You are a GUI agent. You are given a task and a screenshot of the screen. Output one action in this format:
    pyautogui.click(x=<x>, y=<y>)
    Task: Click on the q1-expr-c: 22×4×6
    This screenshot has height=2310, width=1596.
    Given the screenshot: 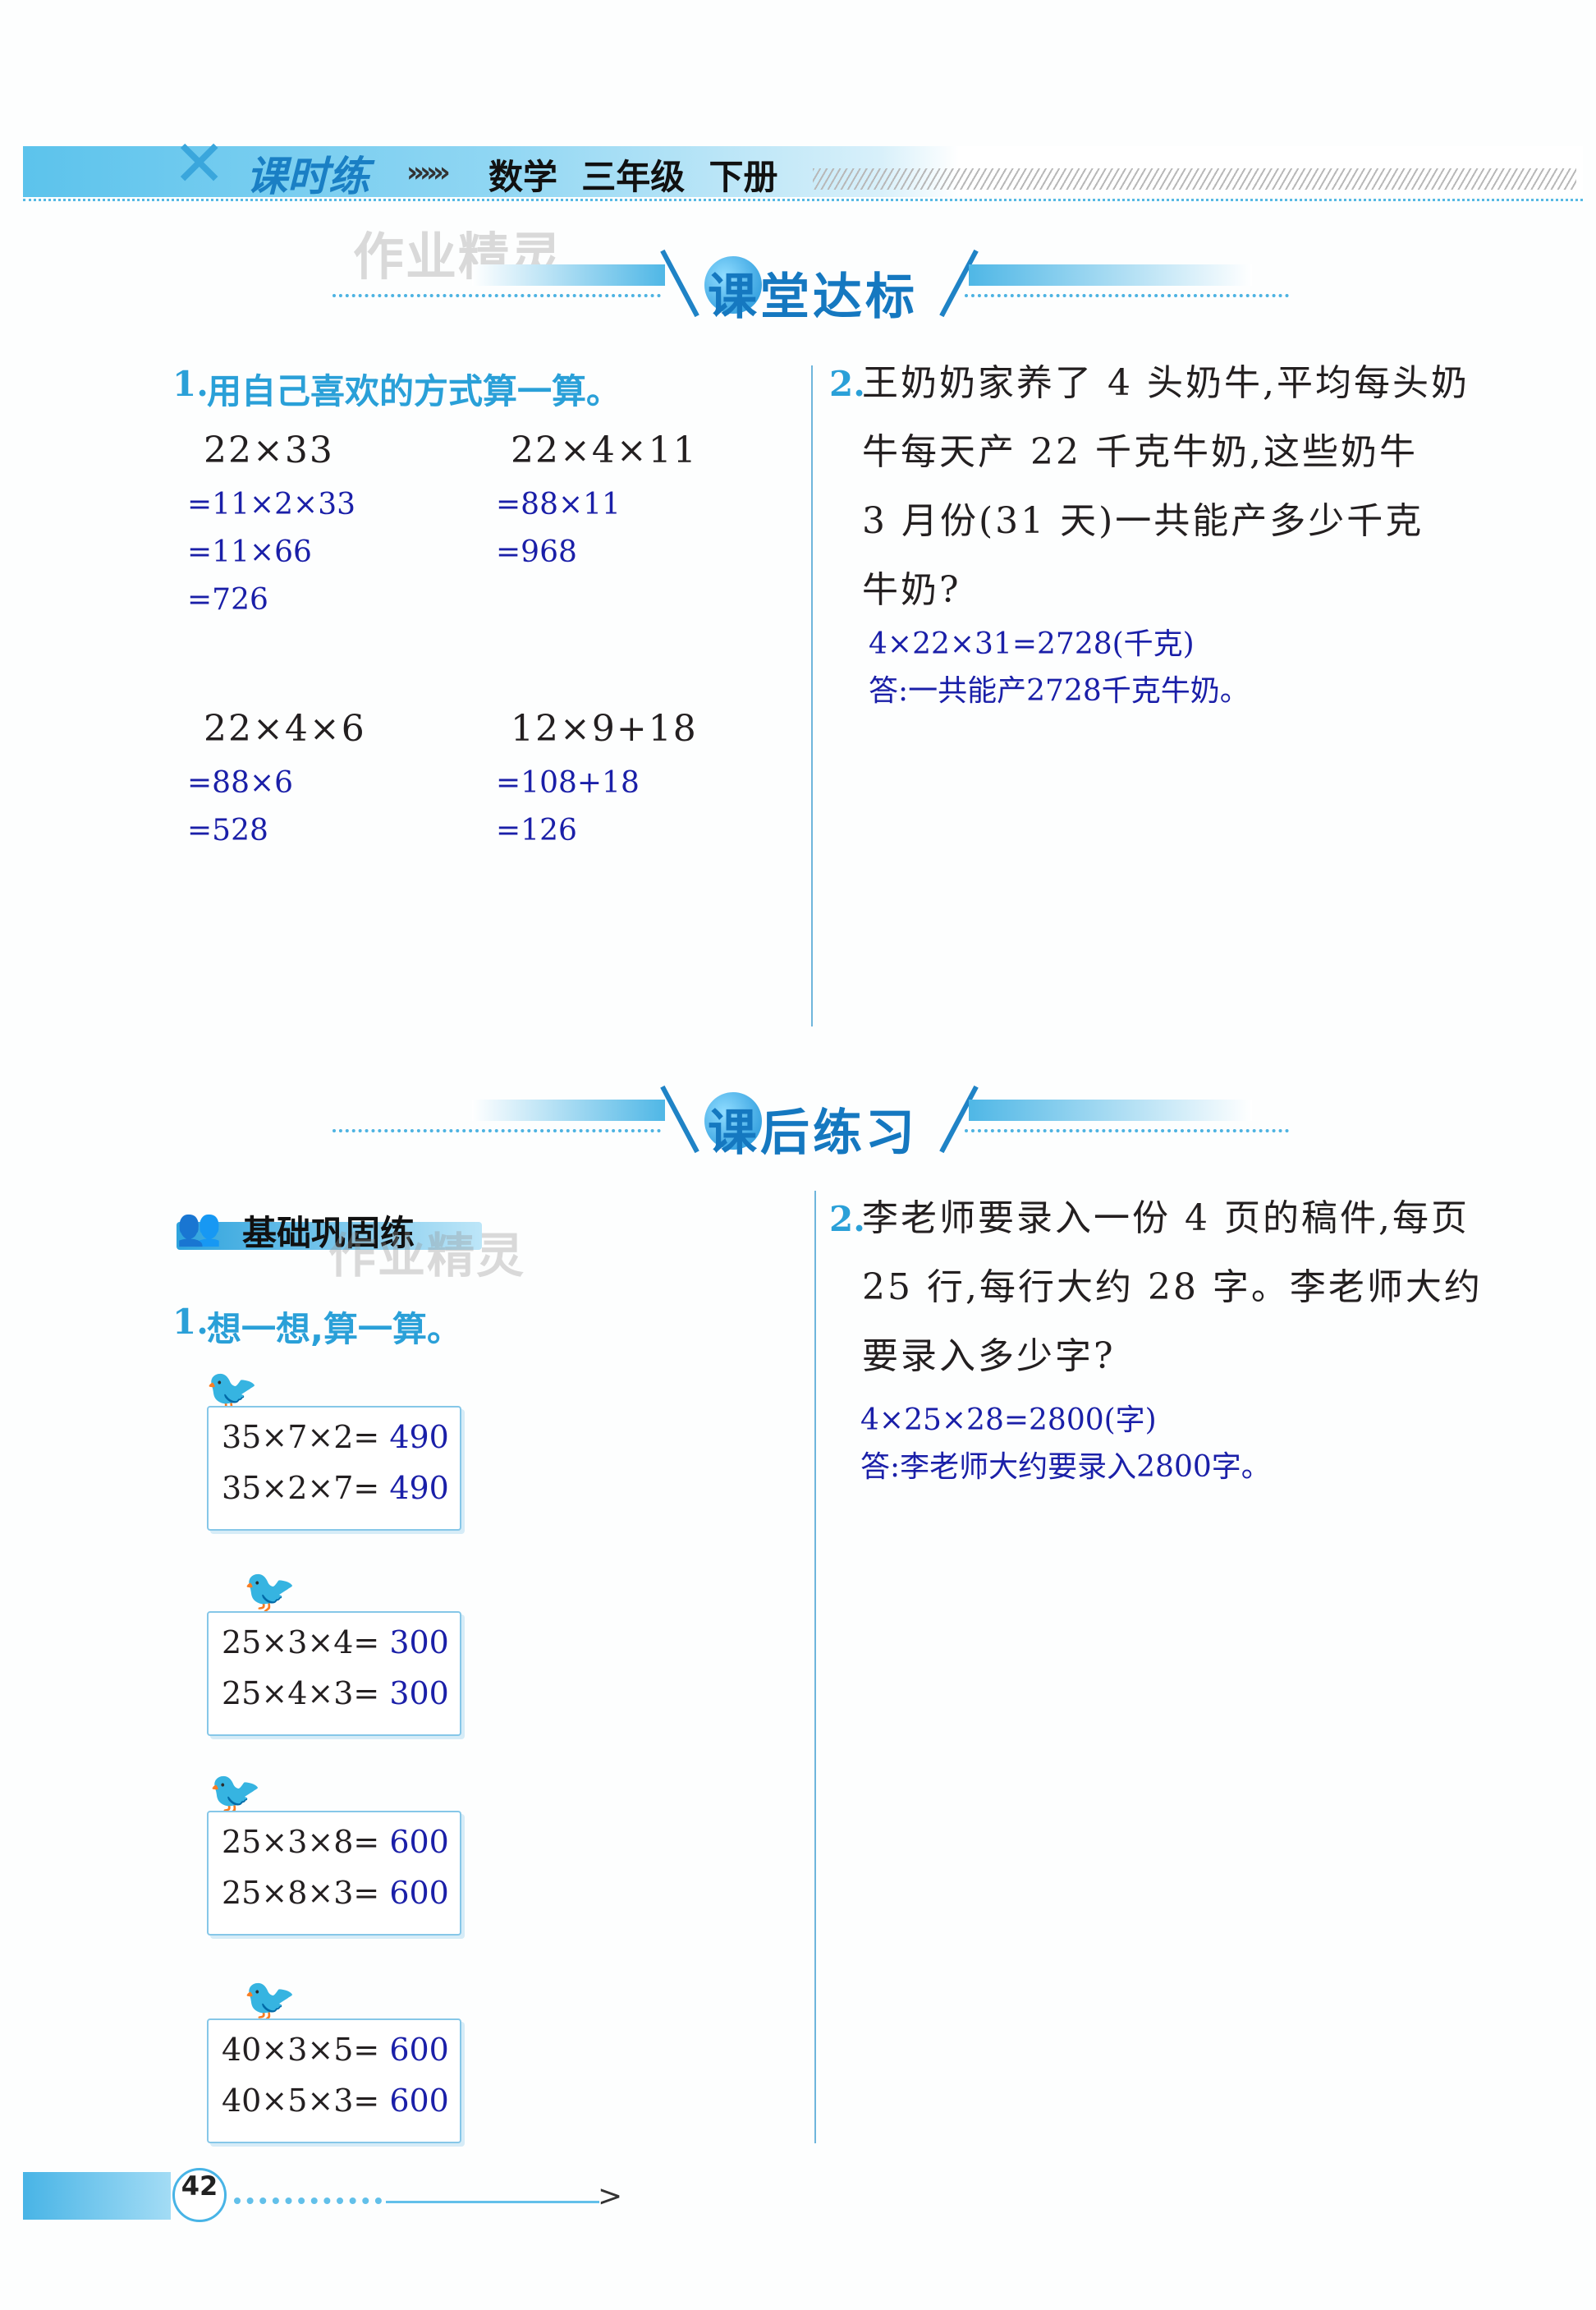 What is the action you would take?
    pyautogui.click(x=285, y=729)
    